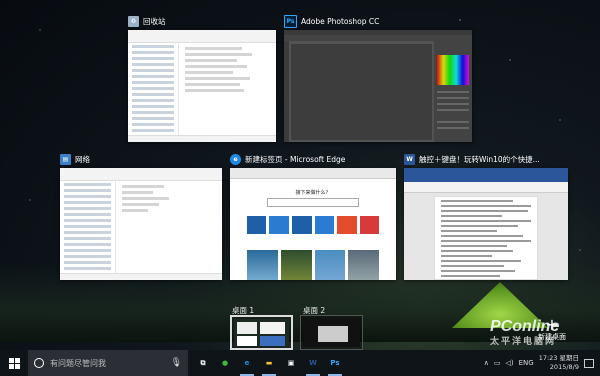 This screenshot has width=600, height=376. I want to click on show-hidden-icons-icon: ∧, so click(486, 363).